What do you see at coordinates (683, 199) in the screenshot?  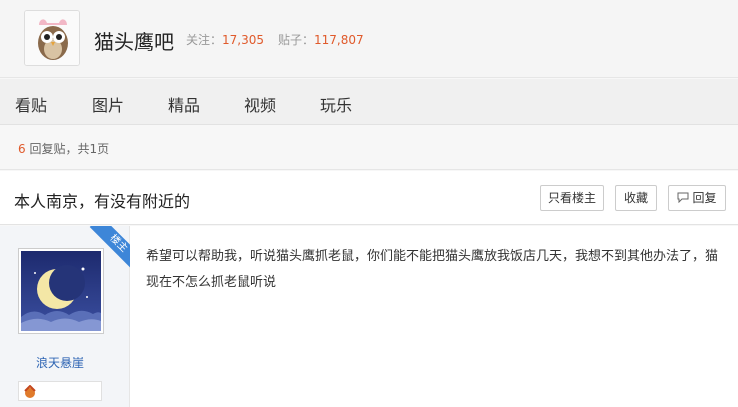 I see `reply-bubble-icon` at bounding box center [683, 199].